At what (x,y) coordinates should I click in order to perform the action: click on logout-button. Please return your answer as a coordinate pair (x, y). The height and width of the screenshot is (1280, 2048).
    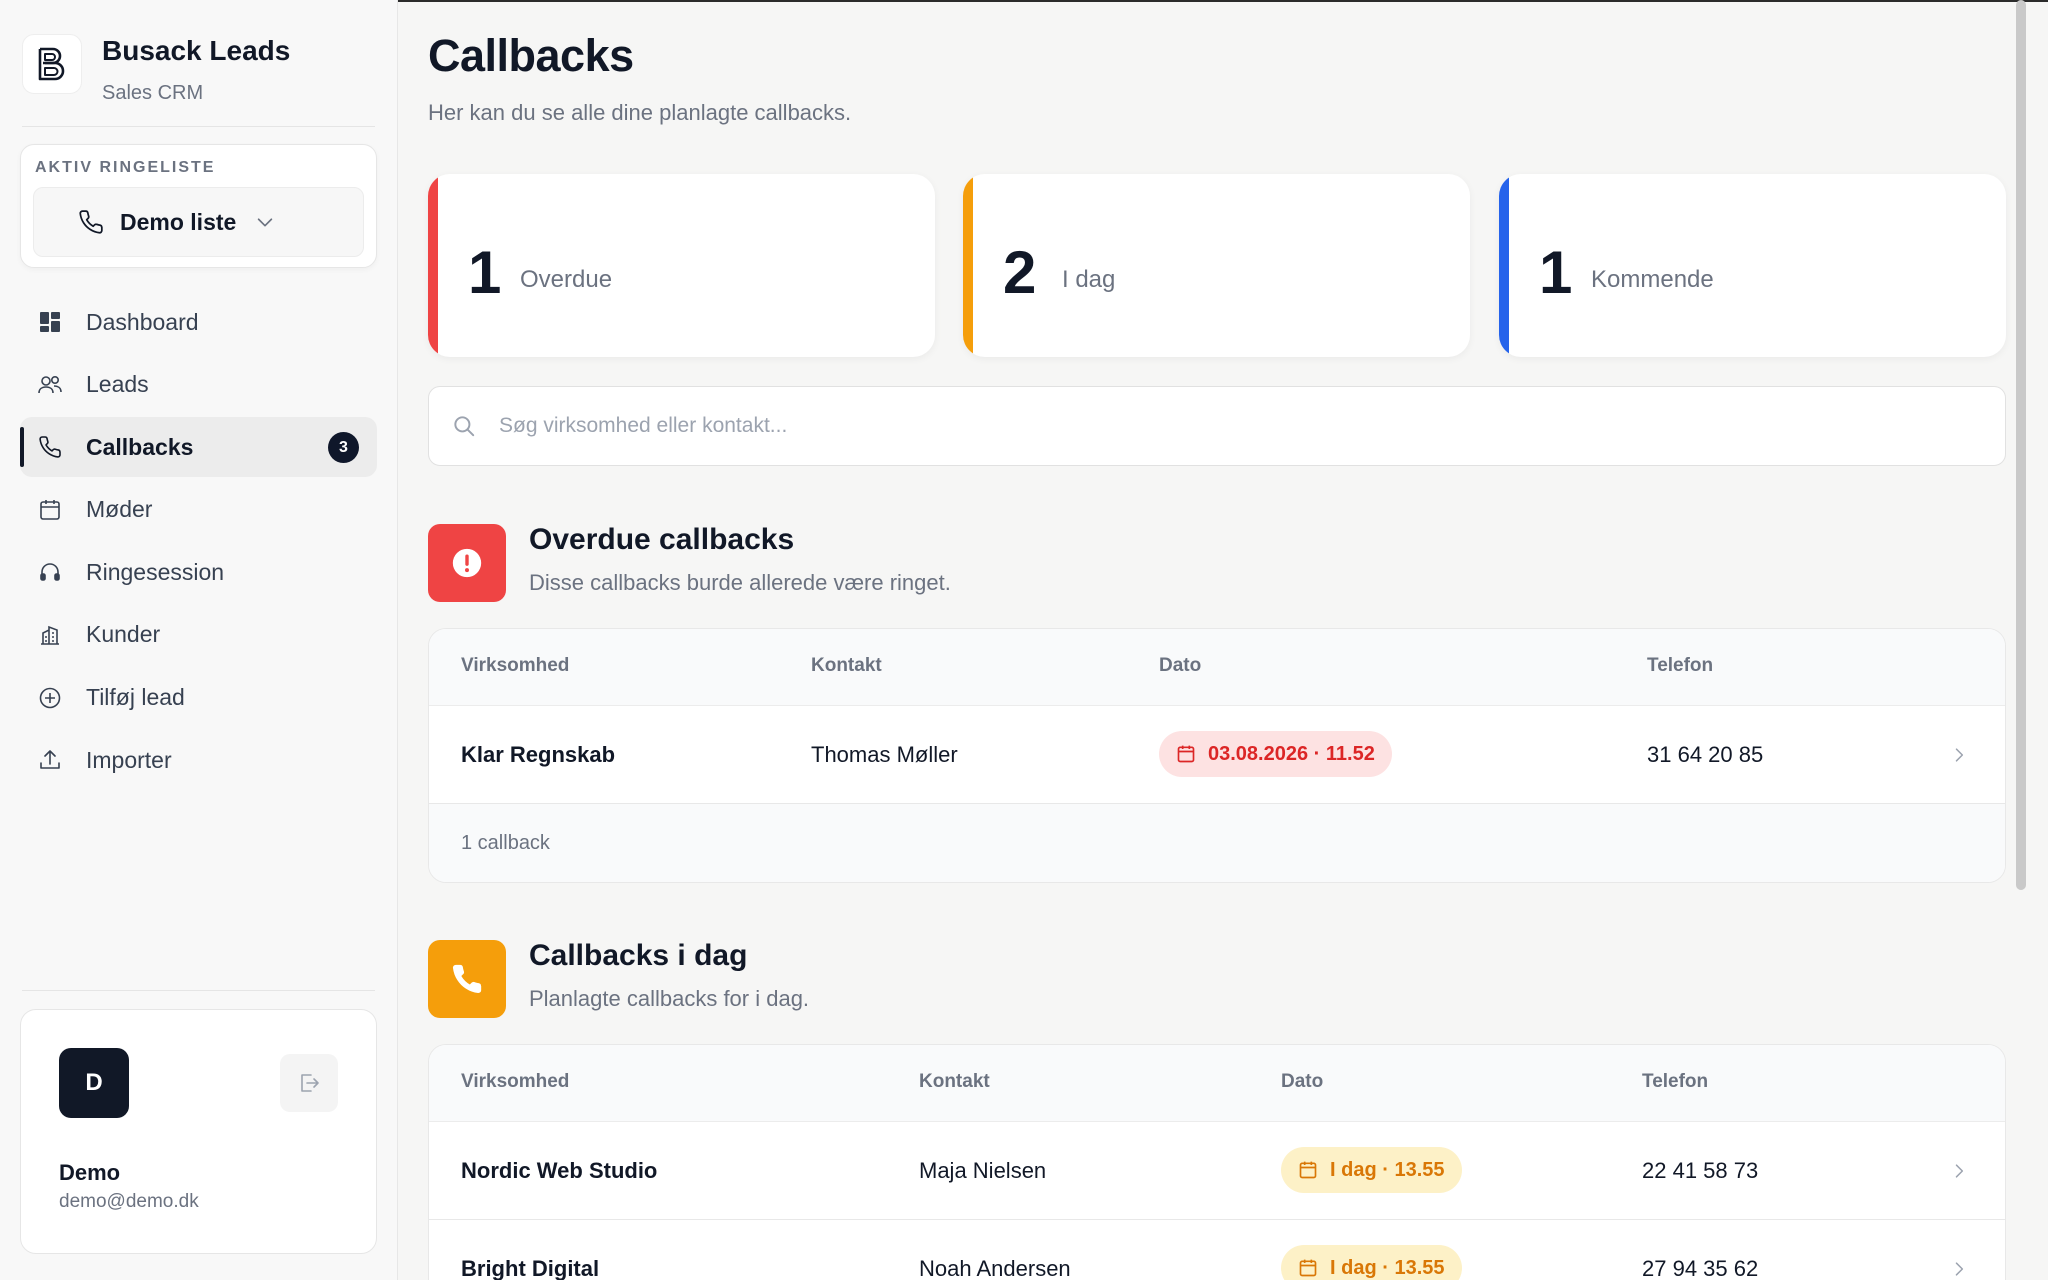
    Looking at the image, I should click on (309, 1083).